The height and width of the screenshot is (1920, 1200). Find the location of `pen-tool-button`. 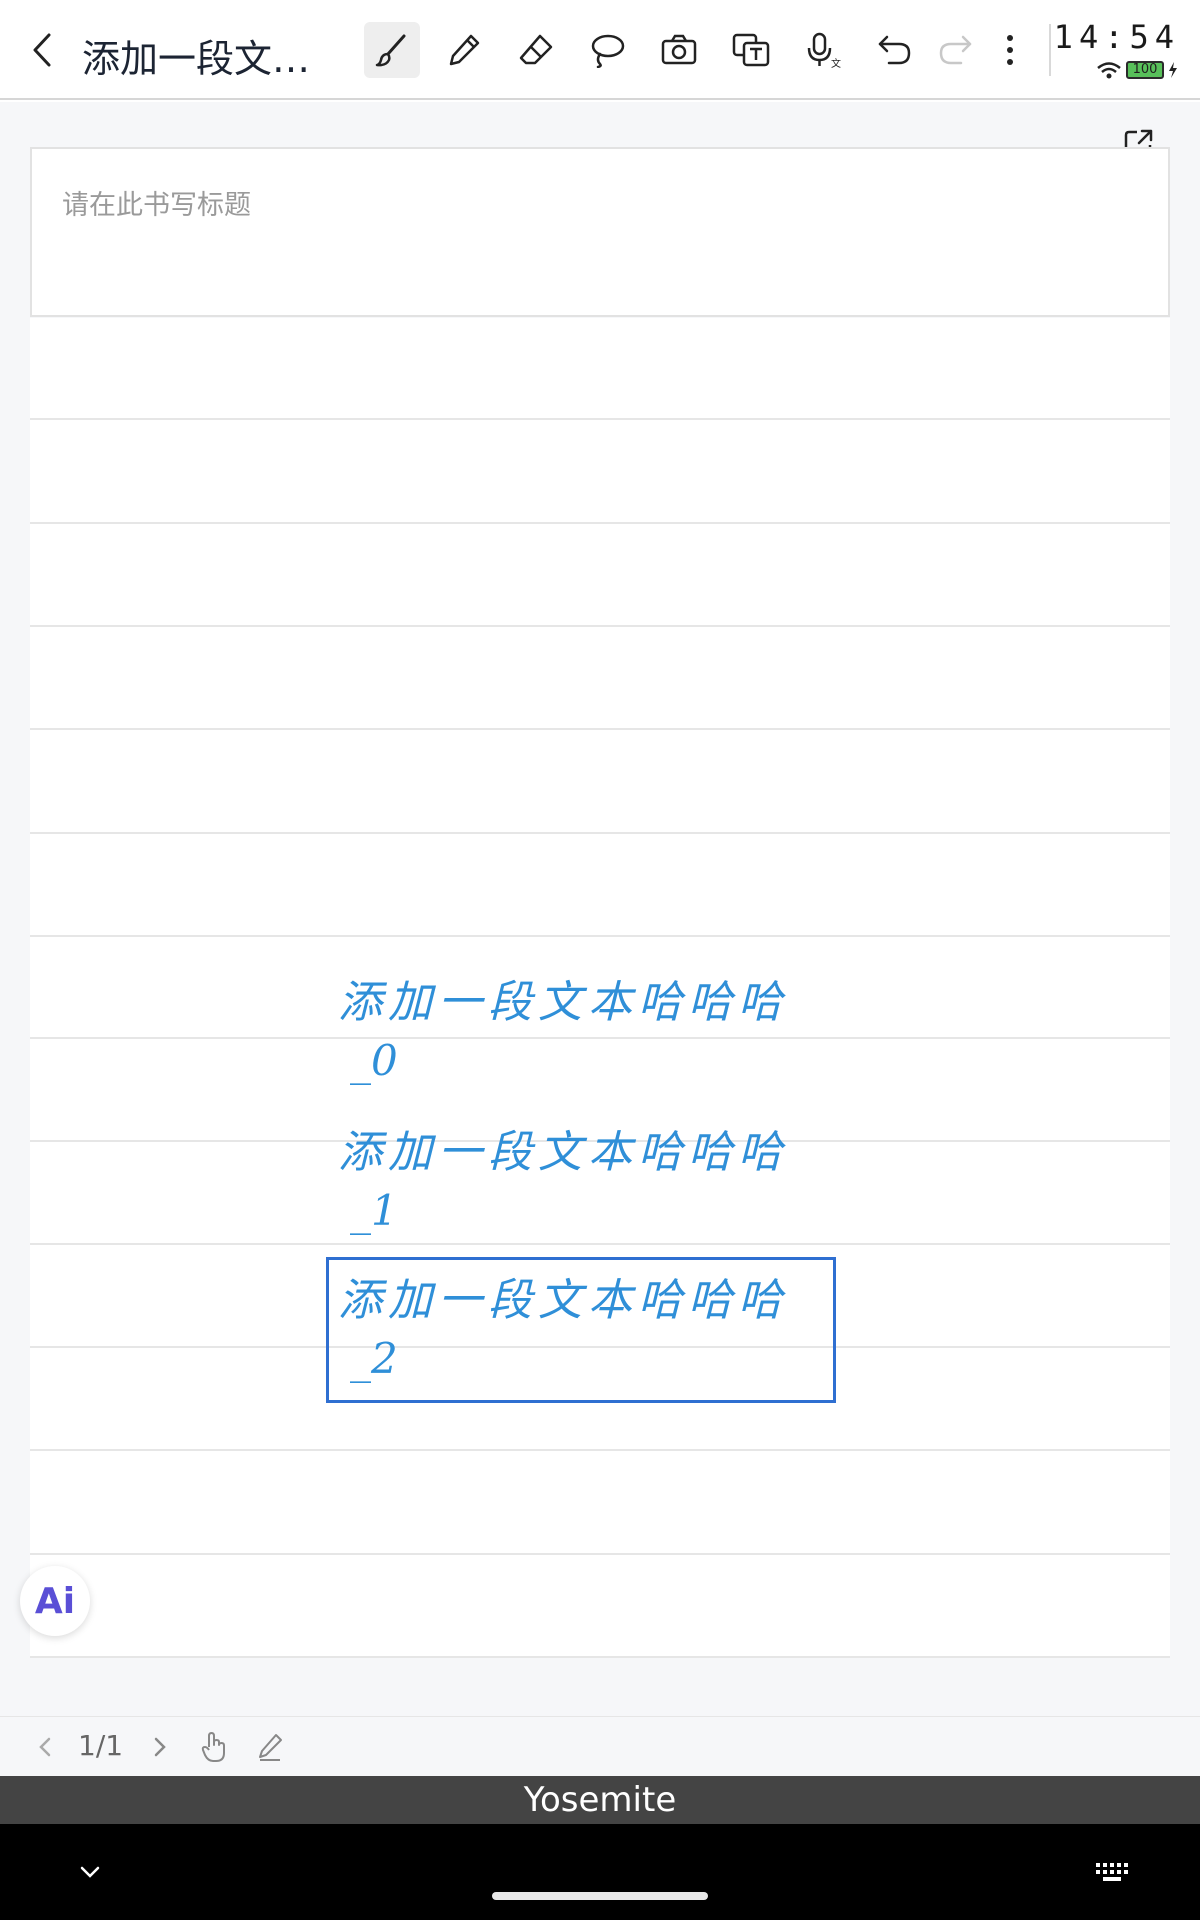

pen-tool-button is located at coordinates (464, 50).